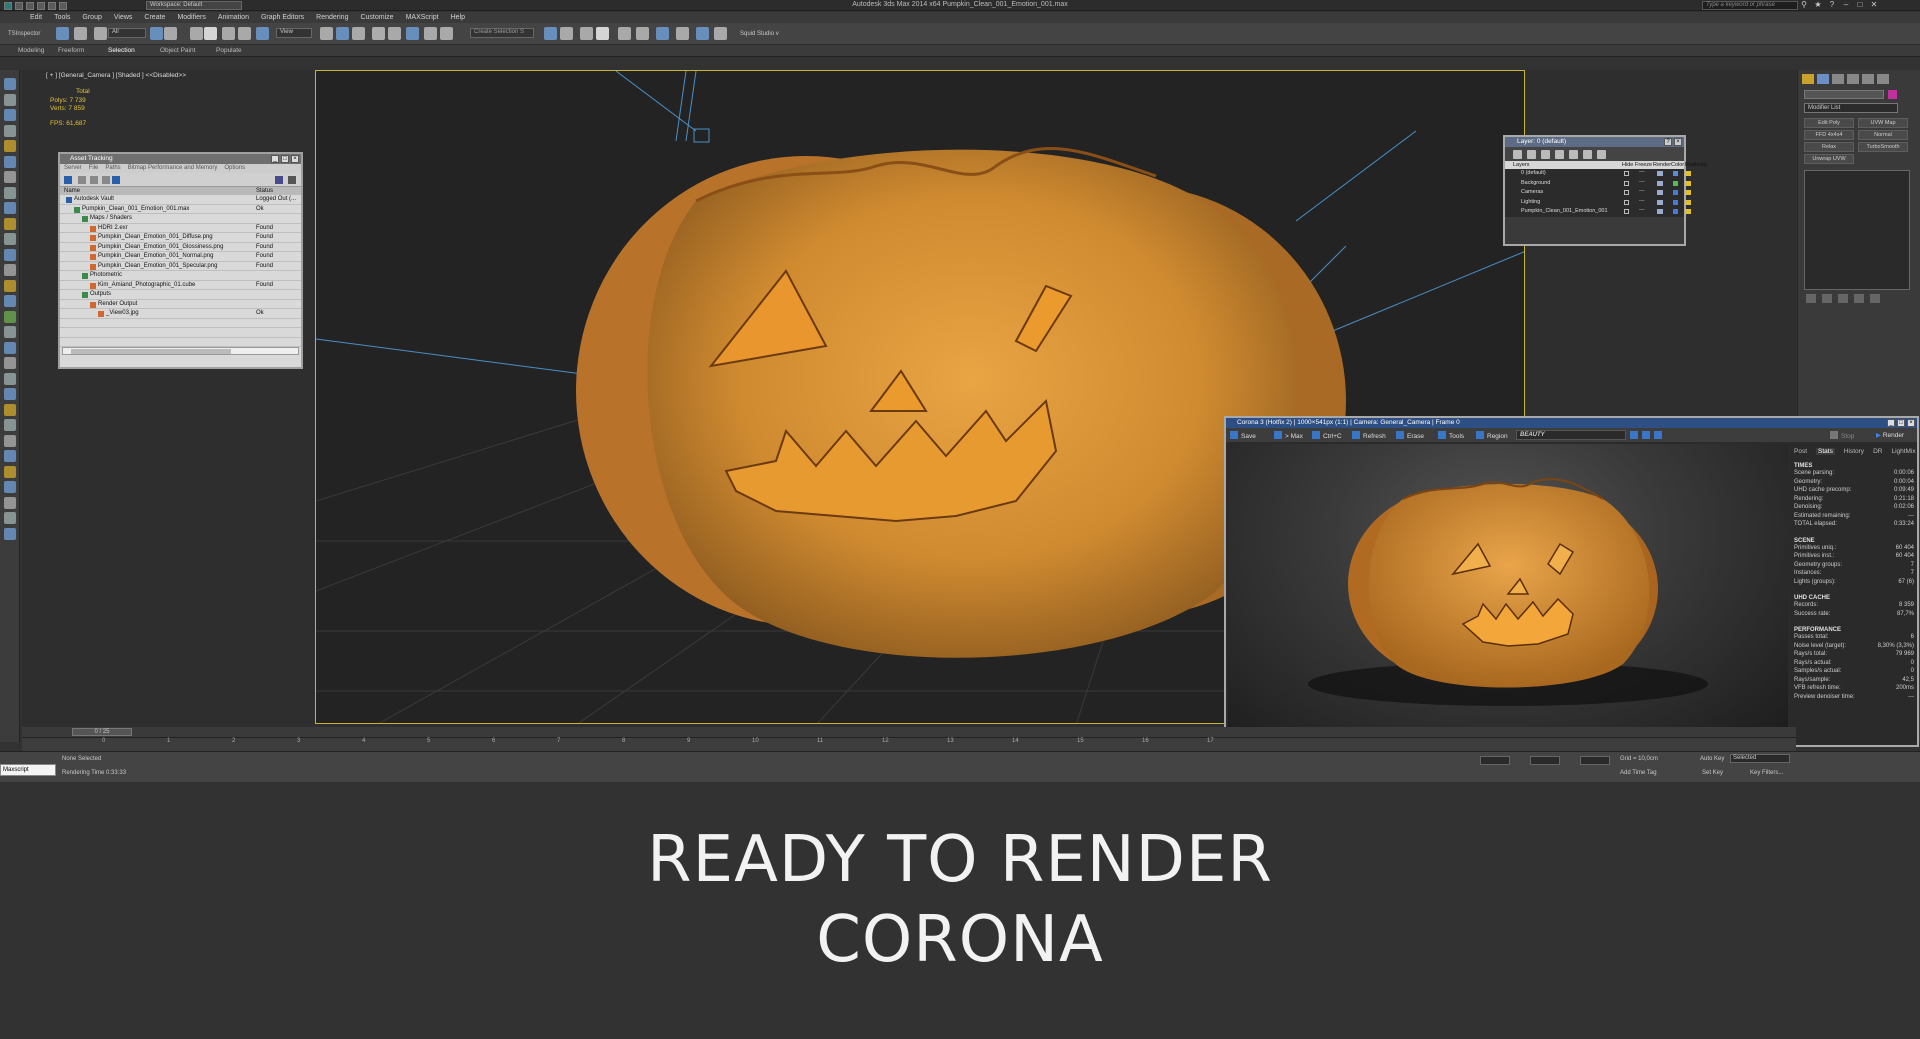 Image resolution: width=1920 pixels, height=1039 pixels. What do you see at coordinates (1517, 154) in the screenshot?
I see `new-layer-icon` at bounding box center [1517, 154].